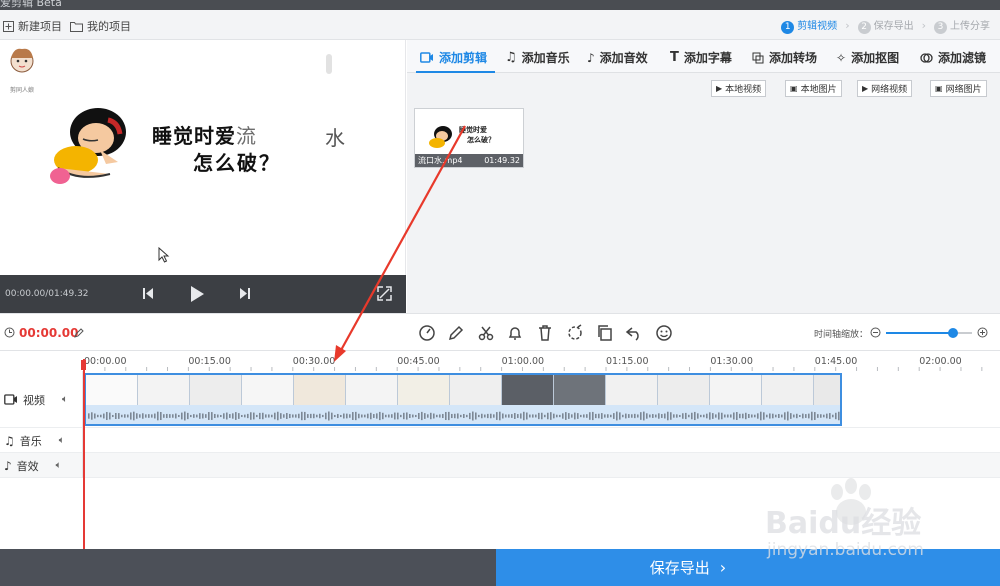 The height and width of the screenshot is (586, 1000). What do you see at coordinates (605, 333) in the screenshot?
I see `copy-icon` at bounding box center [605, 333].